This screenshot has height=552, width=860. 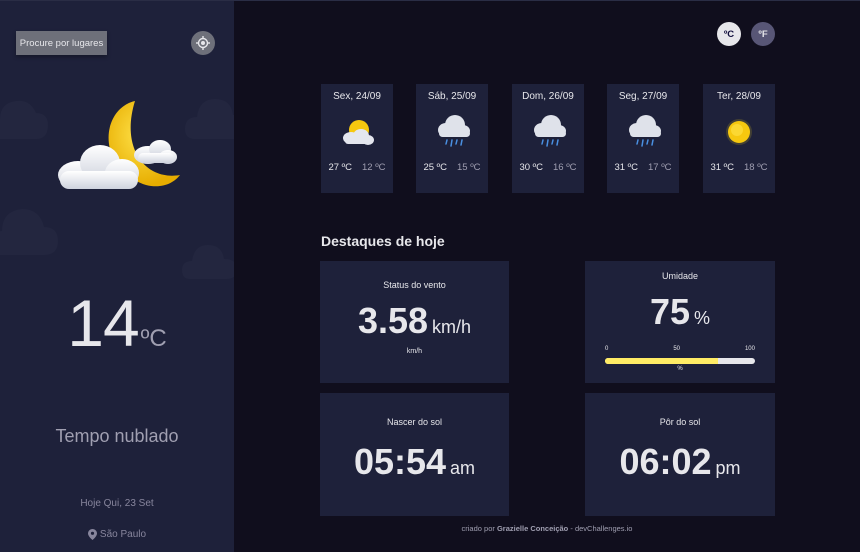 I want to click on current-temperature: 14ºC, so click(x=117, y=323).